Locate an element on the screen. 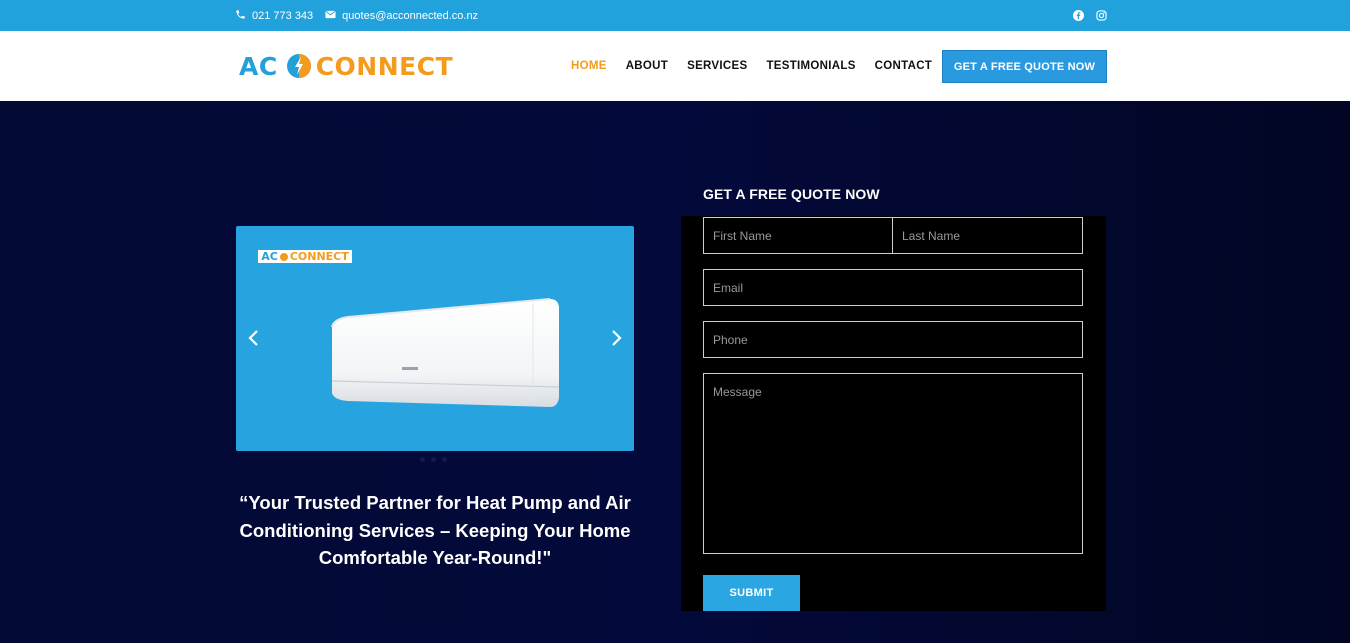  nav-about: ABOUT is located at coordinates (647, 66).